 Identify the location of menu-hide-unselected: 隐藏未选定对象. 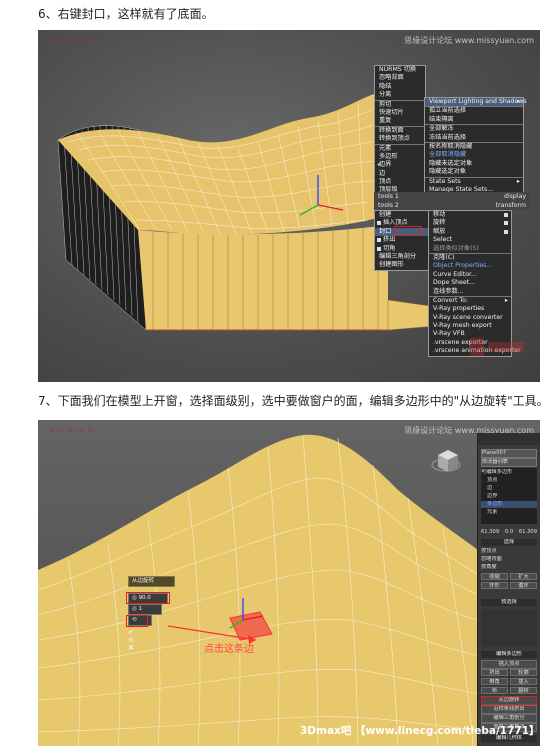
(474, 164).